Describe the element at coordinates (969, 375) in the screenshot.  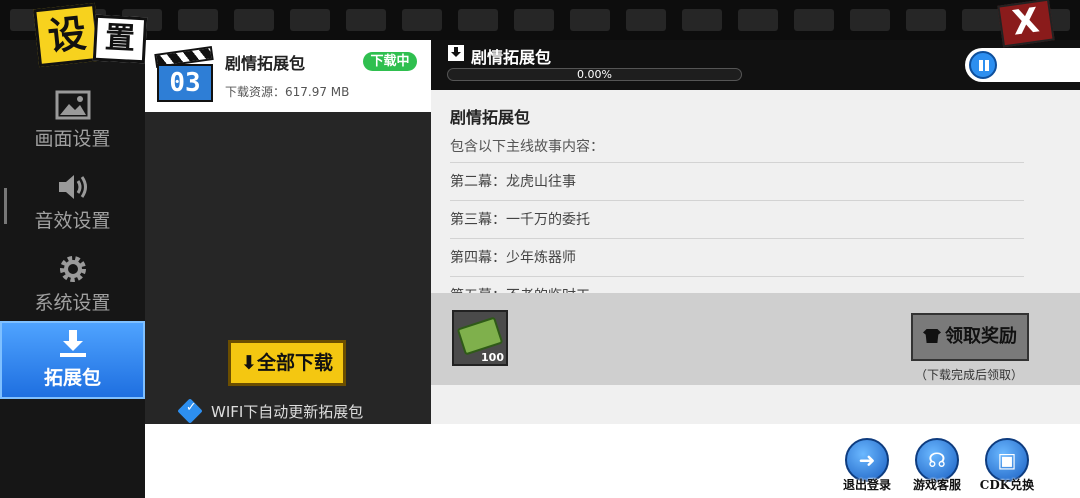
I see `claim-note: （下载完成后领取）` at that location.